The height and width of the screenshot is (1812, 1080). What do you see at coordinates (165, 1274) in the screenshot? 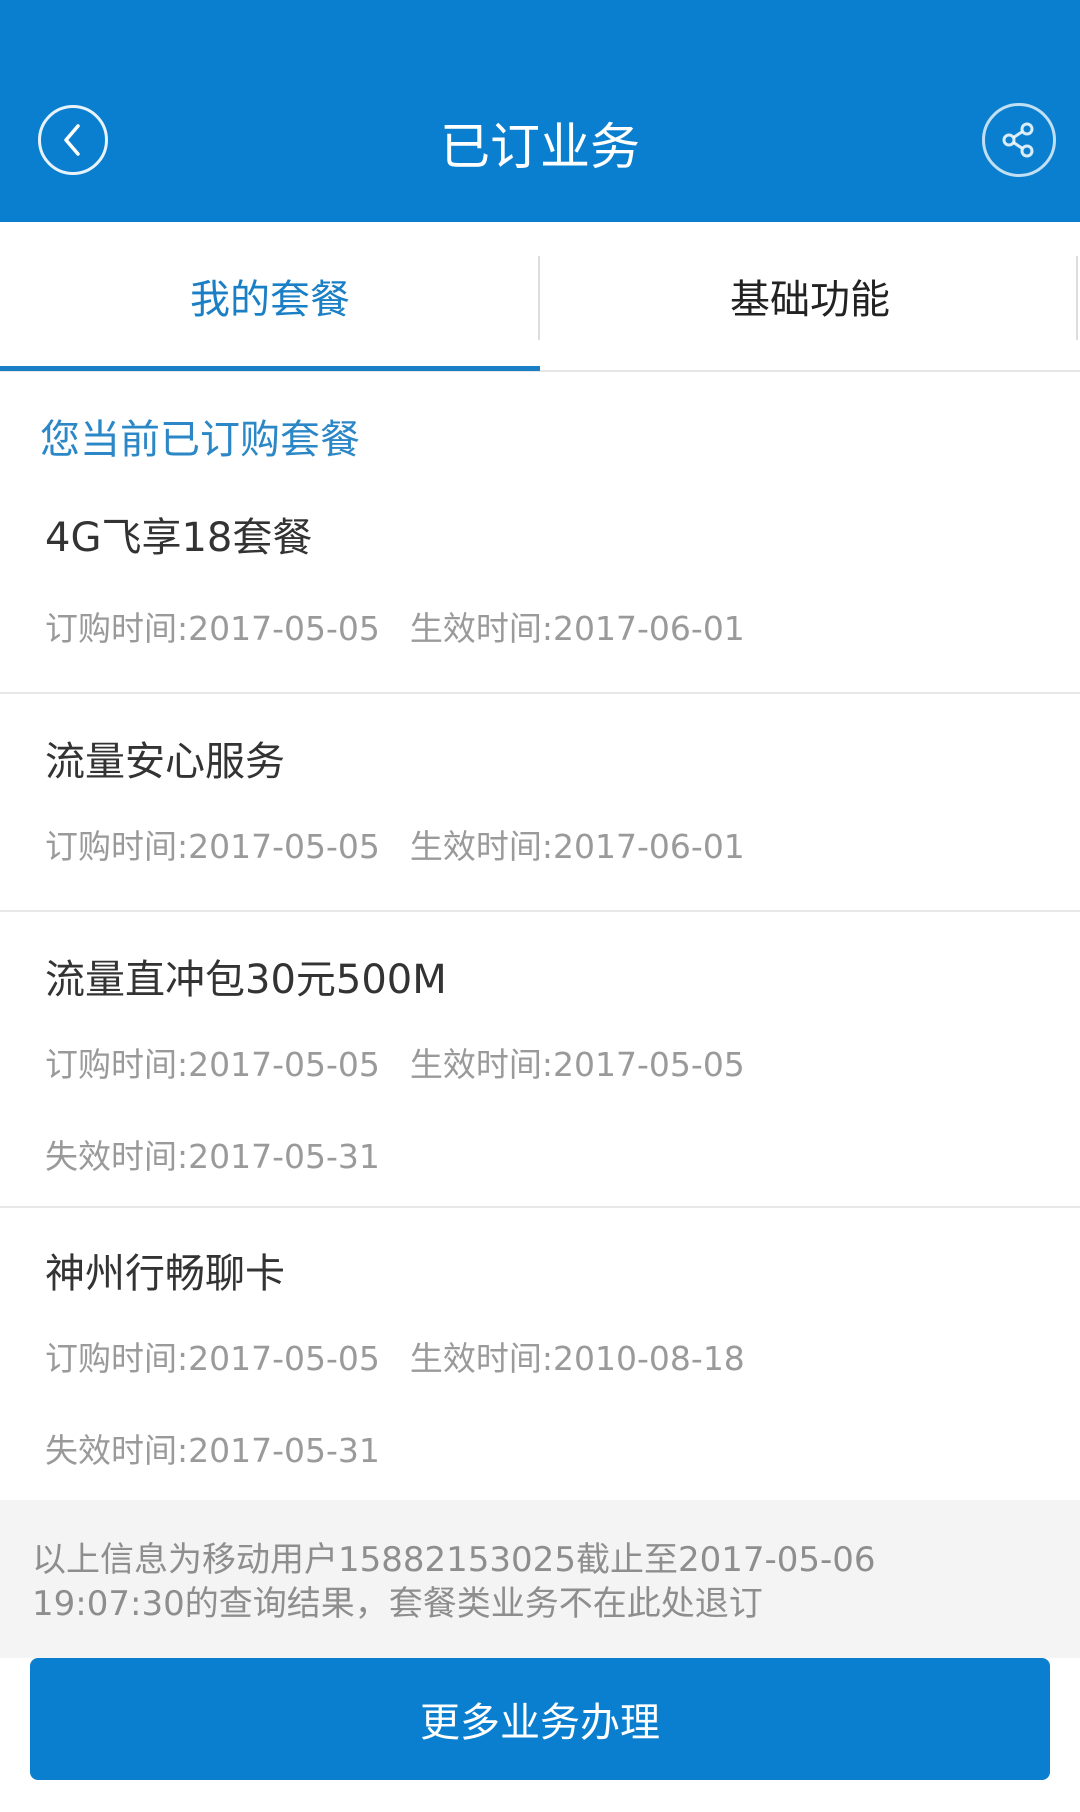
I see `package-name: 神州行畅聊卡` at bounding box center [165, 1274].